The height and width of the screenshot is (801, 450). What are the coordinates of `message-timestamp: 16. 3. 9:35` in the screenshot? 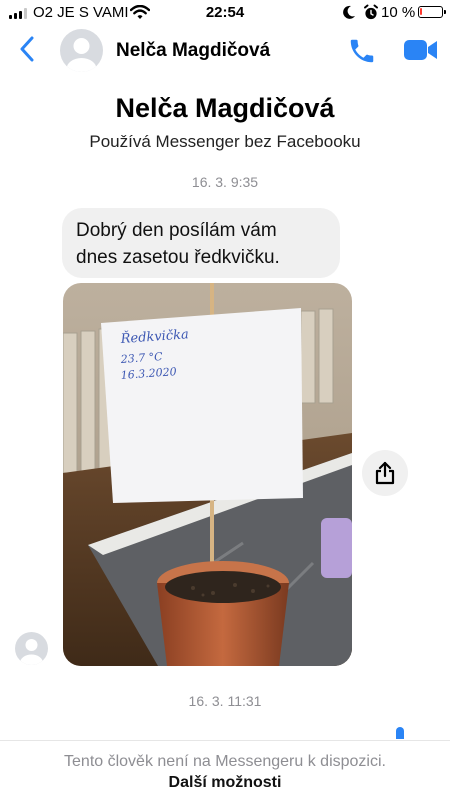 It's located at (225, 182).